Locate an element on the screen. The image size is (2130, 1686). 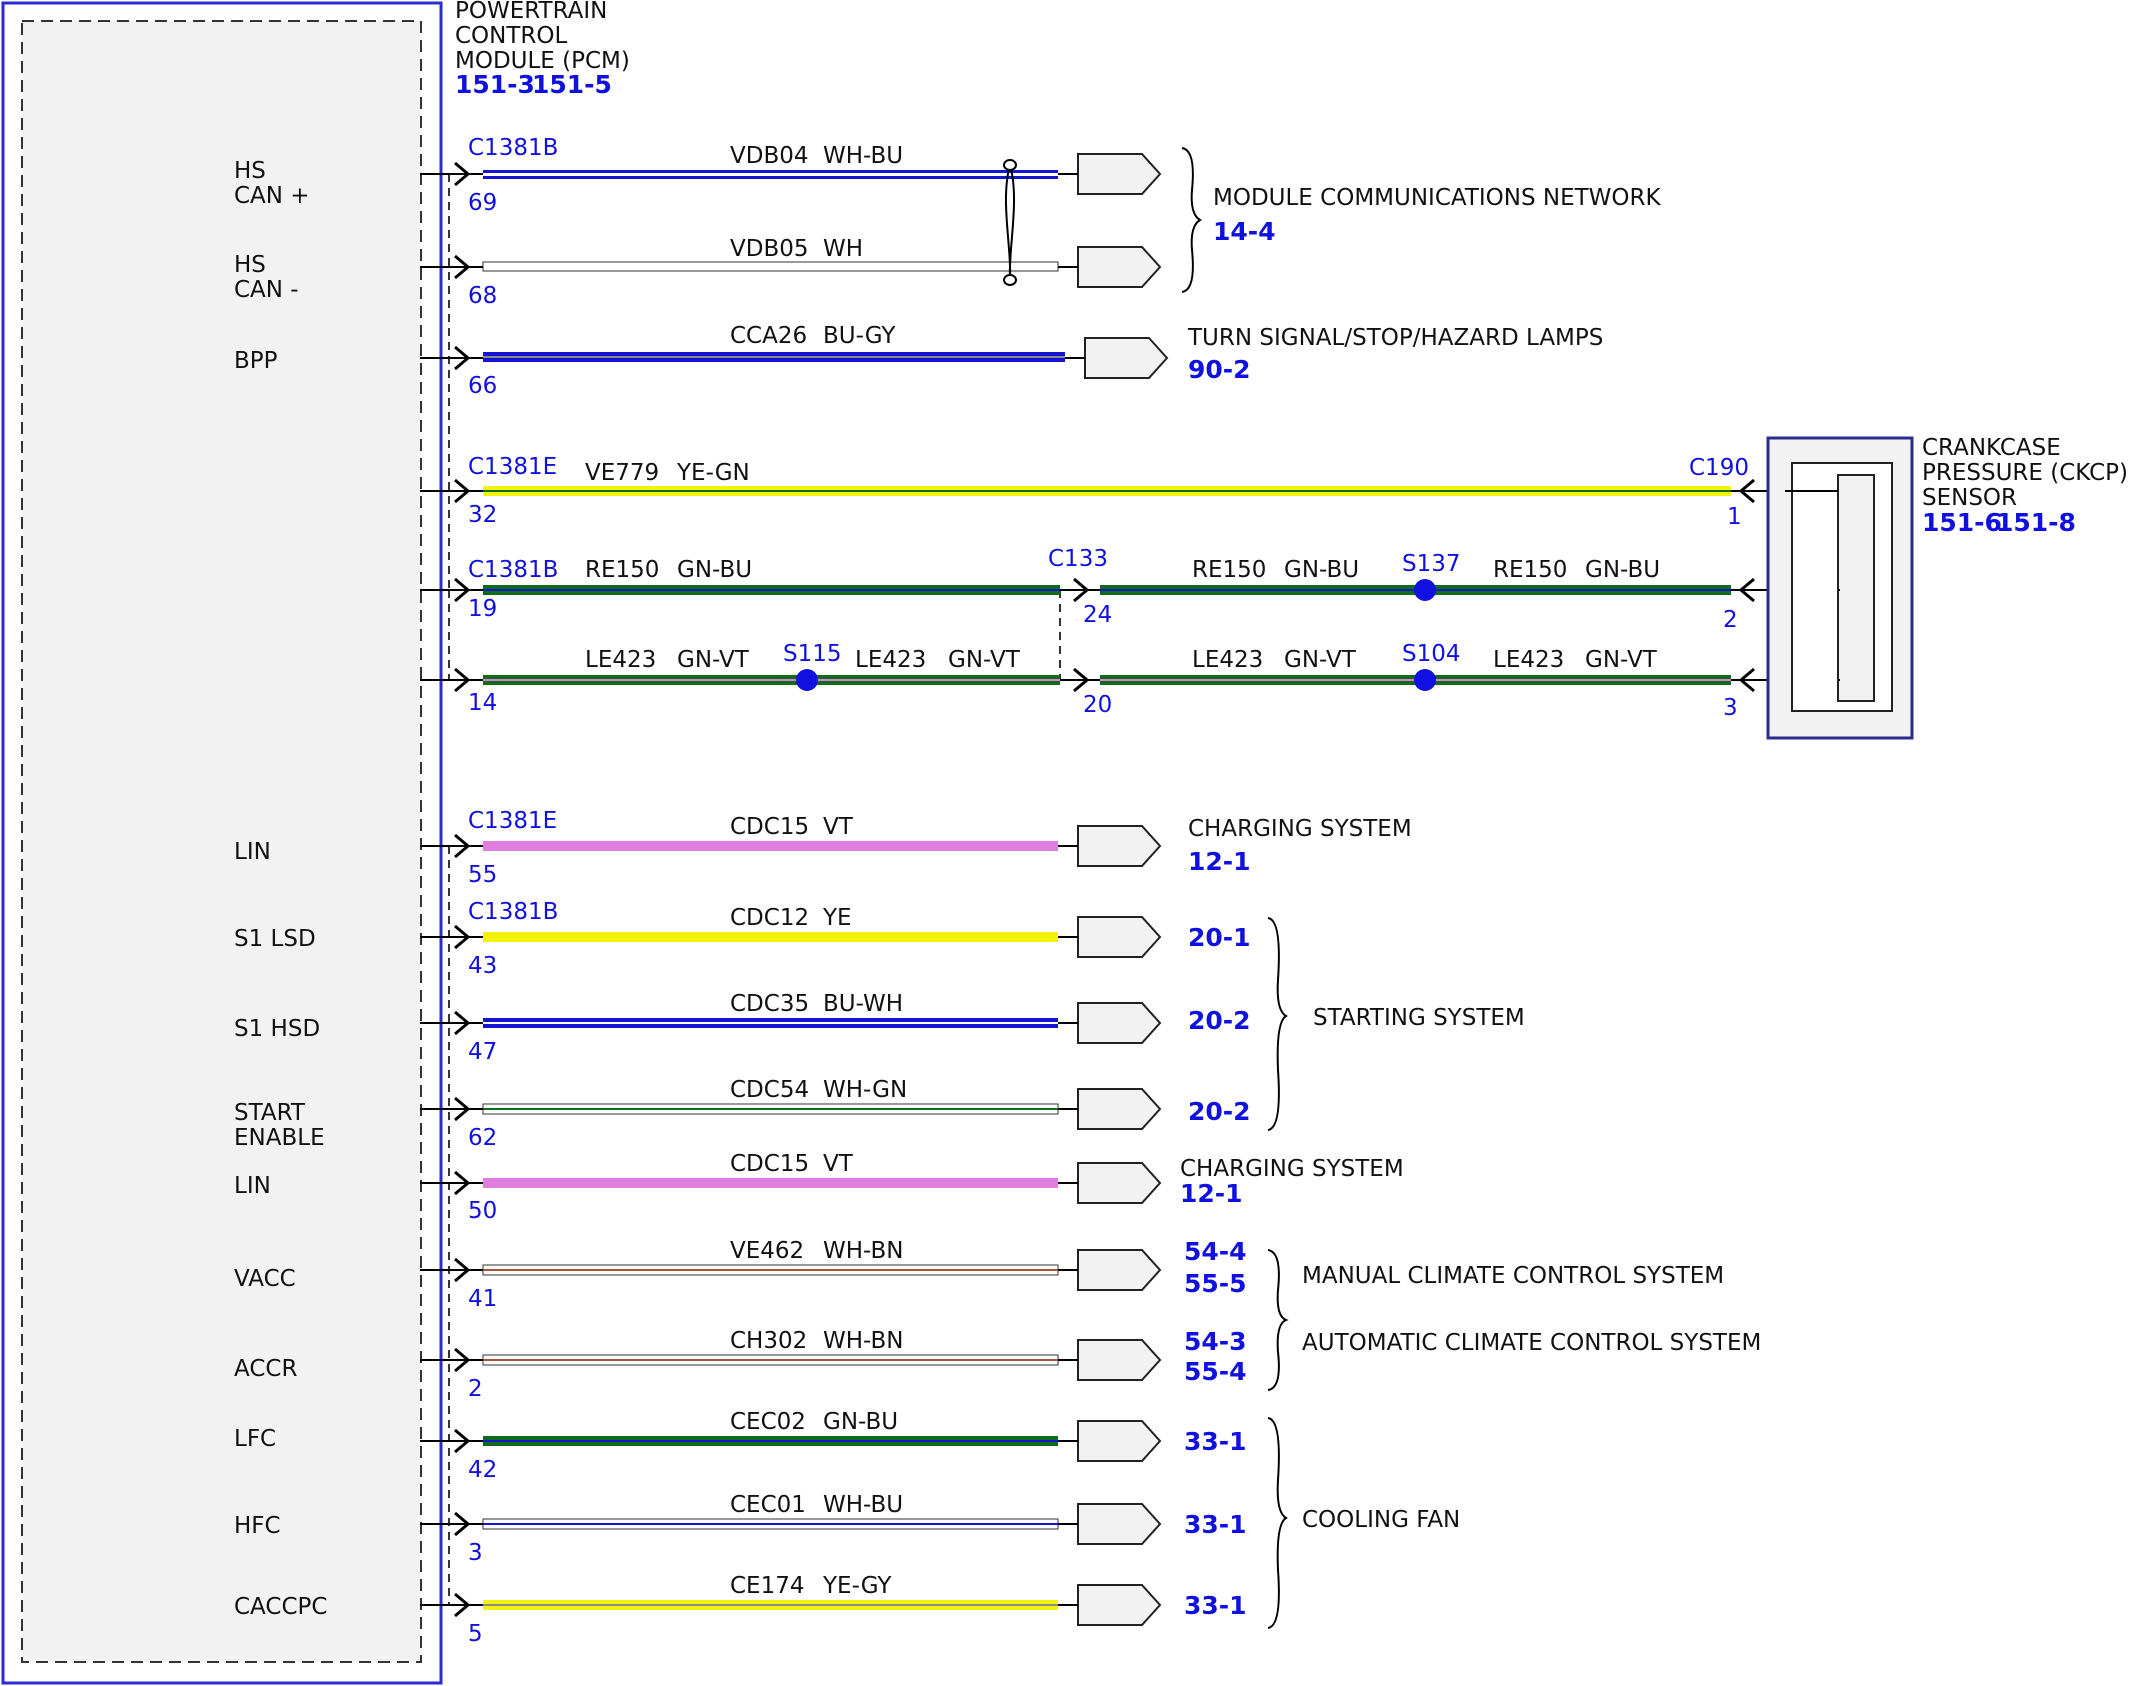
pin-number: 19 is located at coordinates (482, 609).